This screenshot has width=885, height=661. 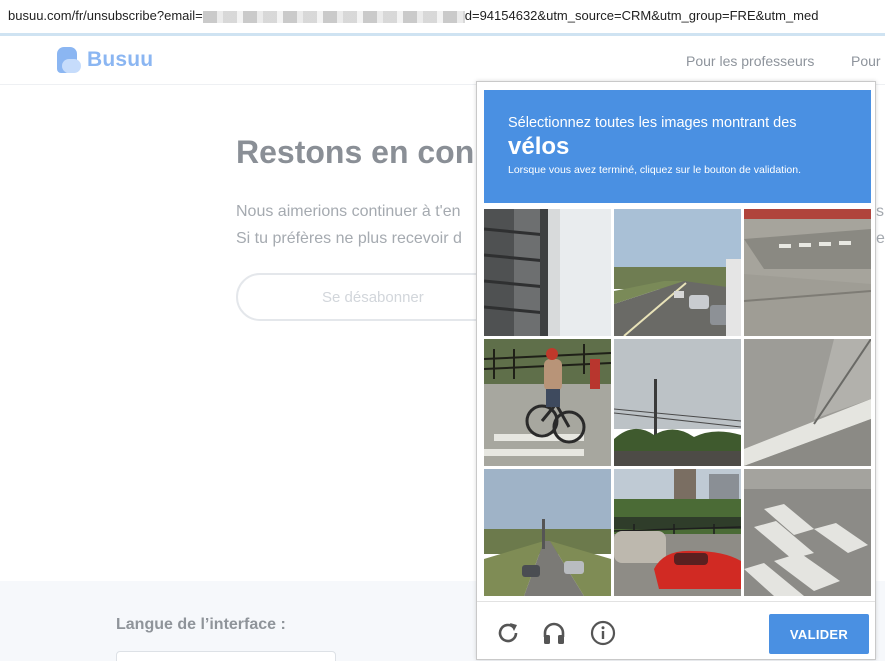 What do you see at coordinates (547, 272) in the screenshot?
I see `captcha-tile-1-building` at bounding box center [547, 272].